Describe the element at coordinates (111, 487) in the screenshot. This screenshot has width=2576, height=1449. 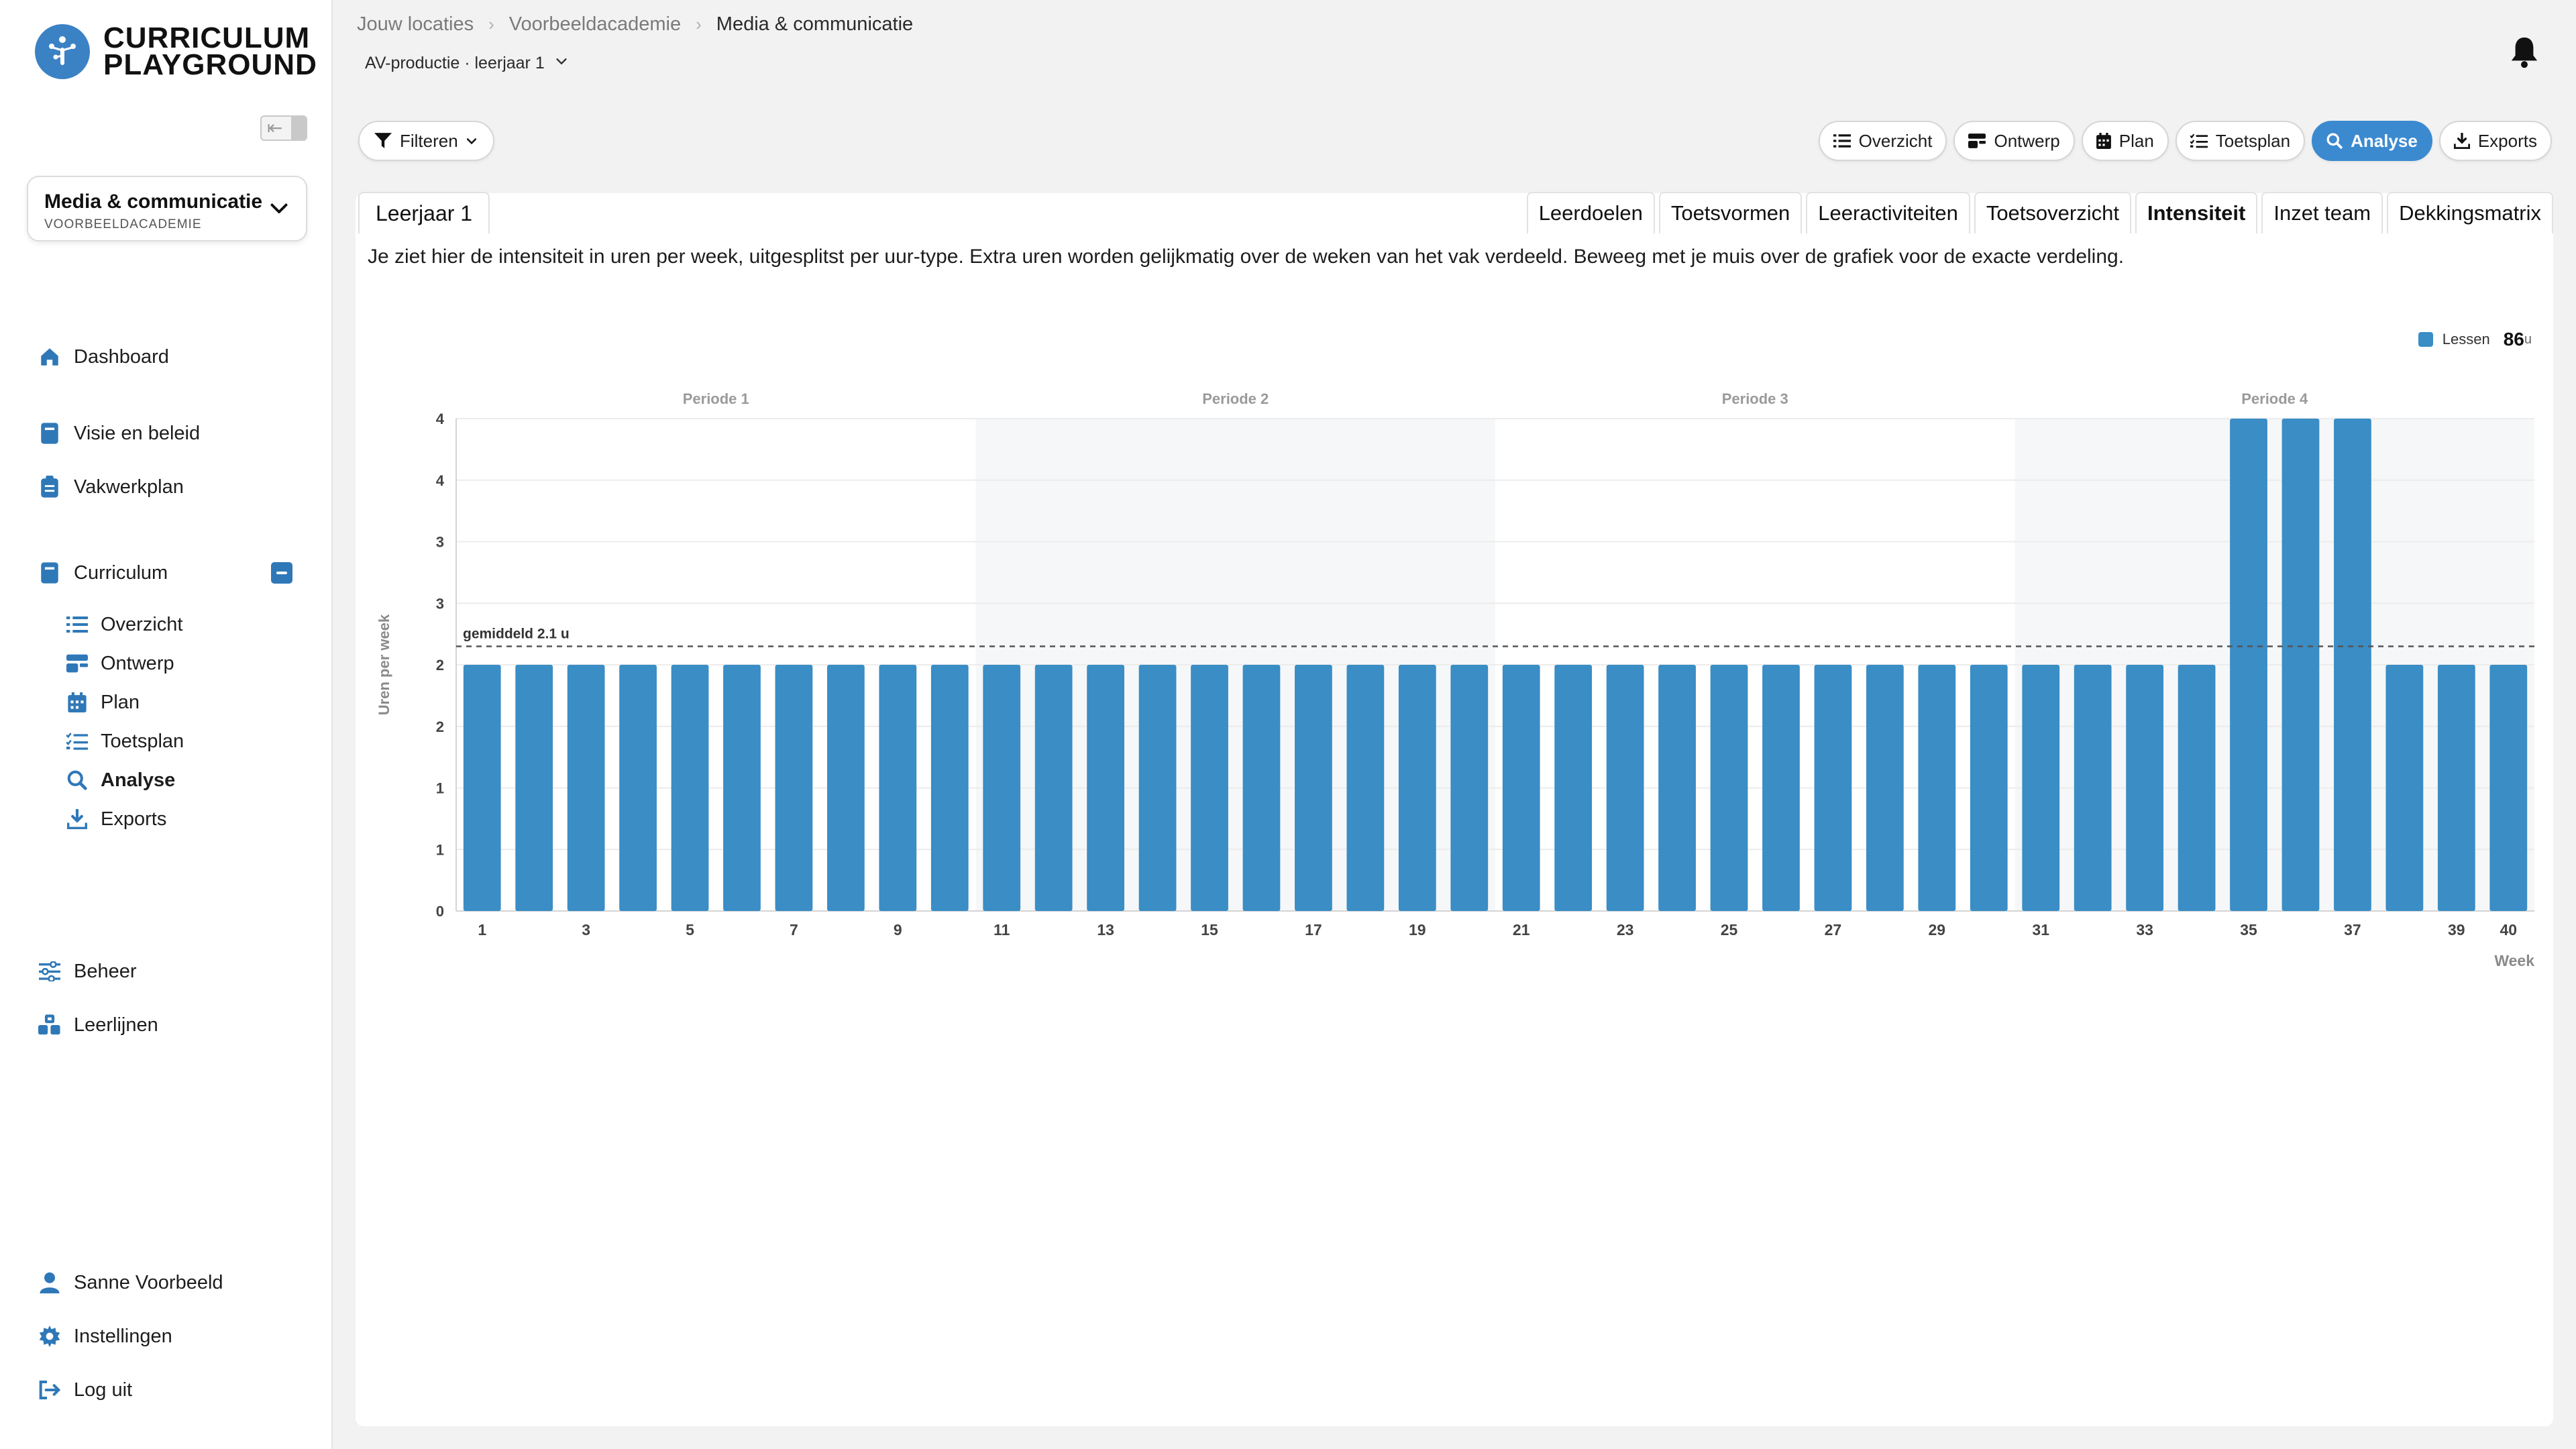
I see `sidebar-item-vakwerkplan: Vakwerkplan` at that location.